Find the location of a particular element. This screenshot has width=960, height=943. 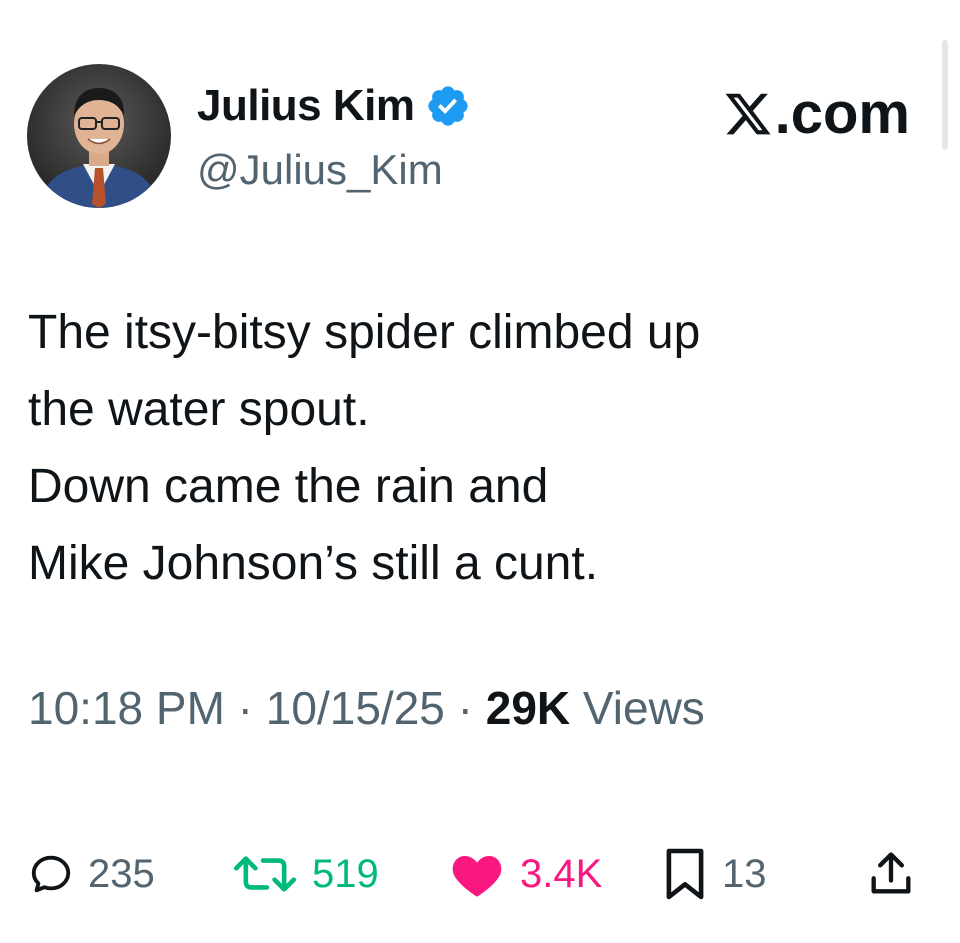

tweet-time: 10:18 PM is located at coordinates (126, 708).